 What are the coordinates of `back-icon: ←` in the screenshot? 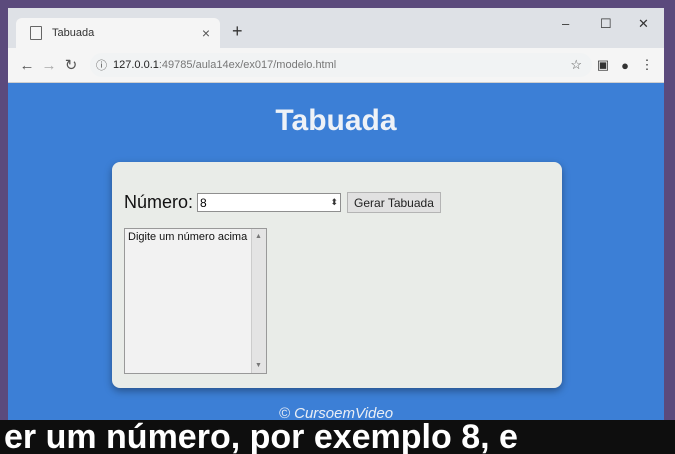 It's located at (27, 65).